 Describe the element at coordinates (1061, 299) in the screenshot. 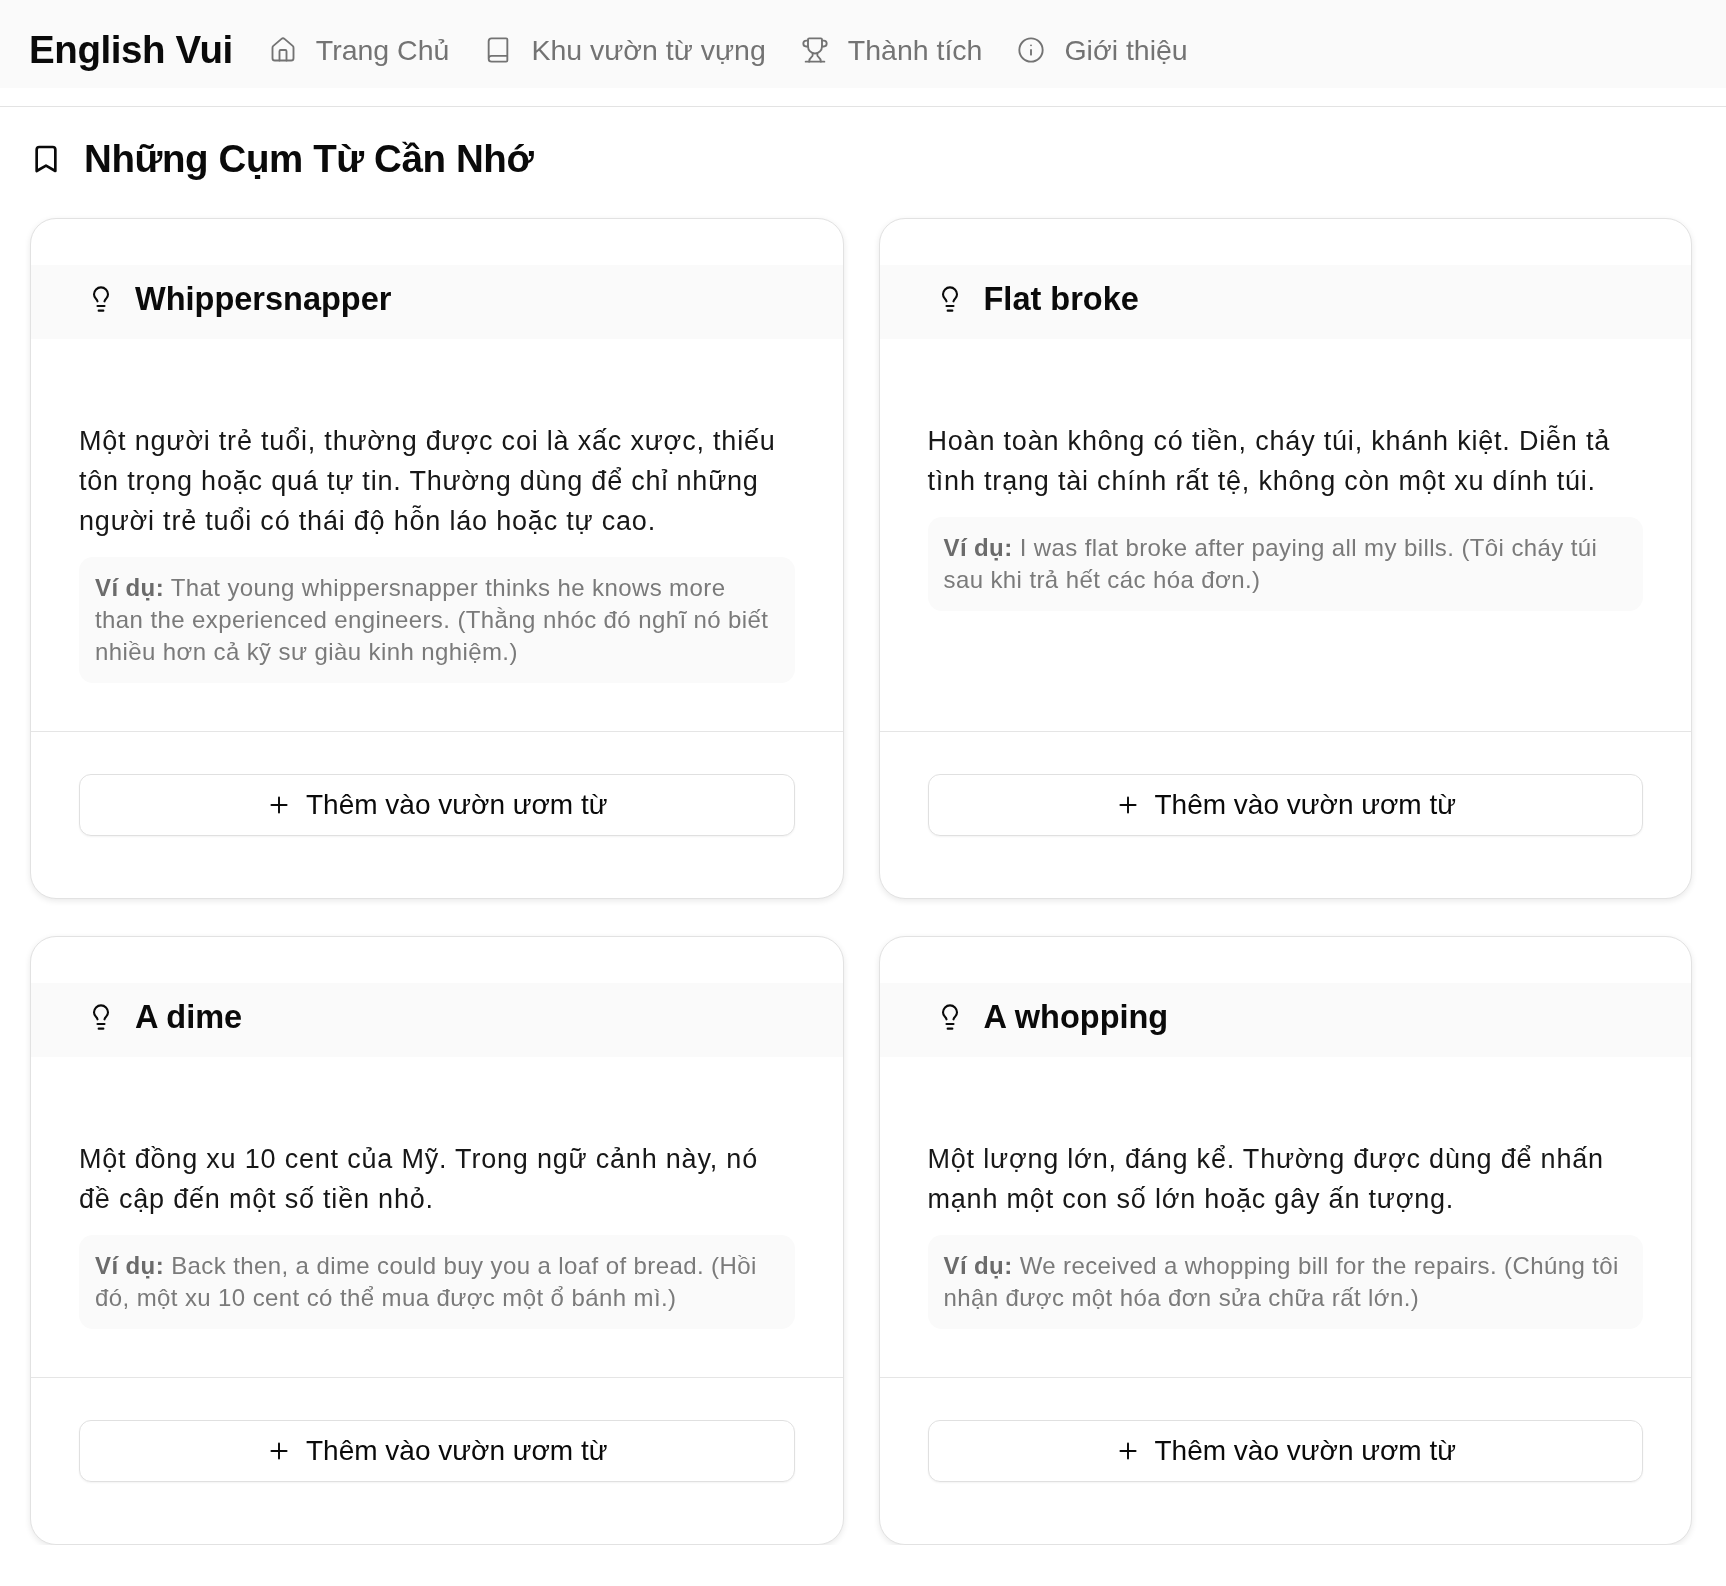

I see `phrase-title: Flat broke` at that location.